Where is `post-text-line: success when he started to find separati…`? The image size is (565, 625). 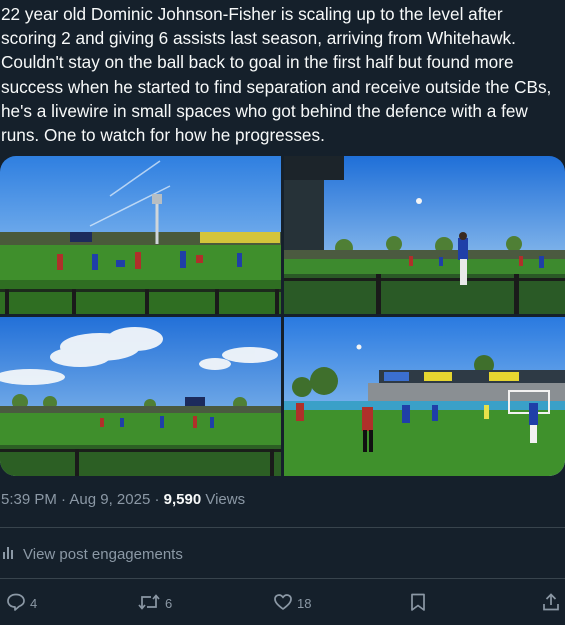 post-text-line: success when he started to find separati… is located at coordinates (276, 86).